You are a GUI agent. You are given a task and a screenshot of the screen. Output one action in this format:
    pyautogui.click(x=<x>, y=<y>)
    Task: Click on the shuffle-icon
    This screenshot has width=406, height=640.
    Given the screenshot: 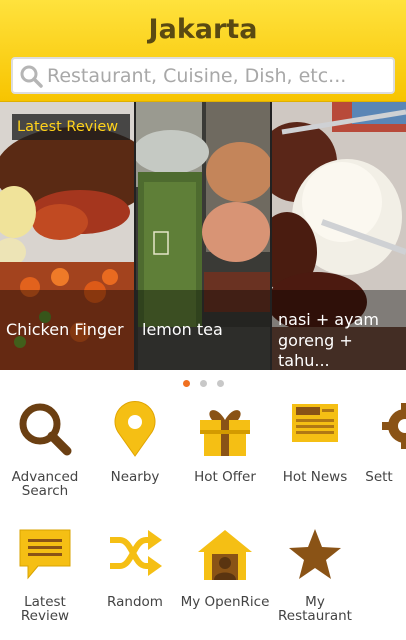 What is the action you would take?
    pyautogui.click(x=136, y=553)
    